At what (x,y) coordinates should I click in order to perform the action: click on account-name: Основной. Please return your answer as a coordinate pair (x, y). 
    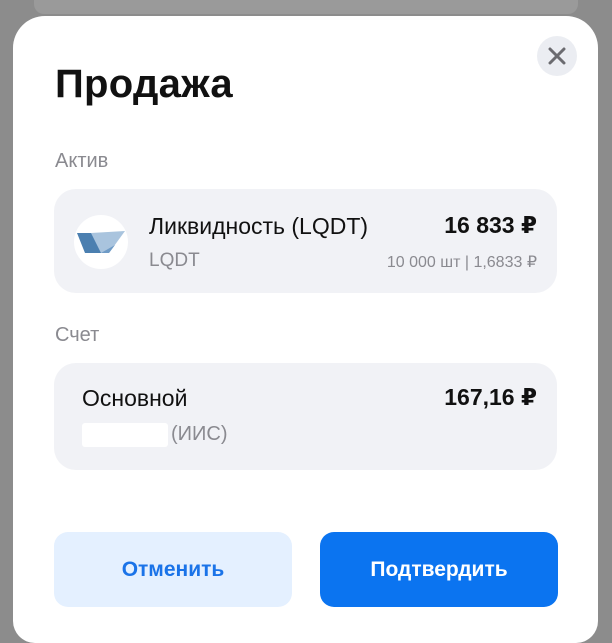
    Looking at the image, I should click on (135, 398).